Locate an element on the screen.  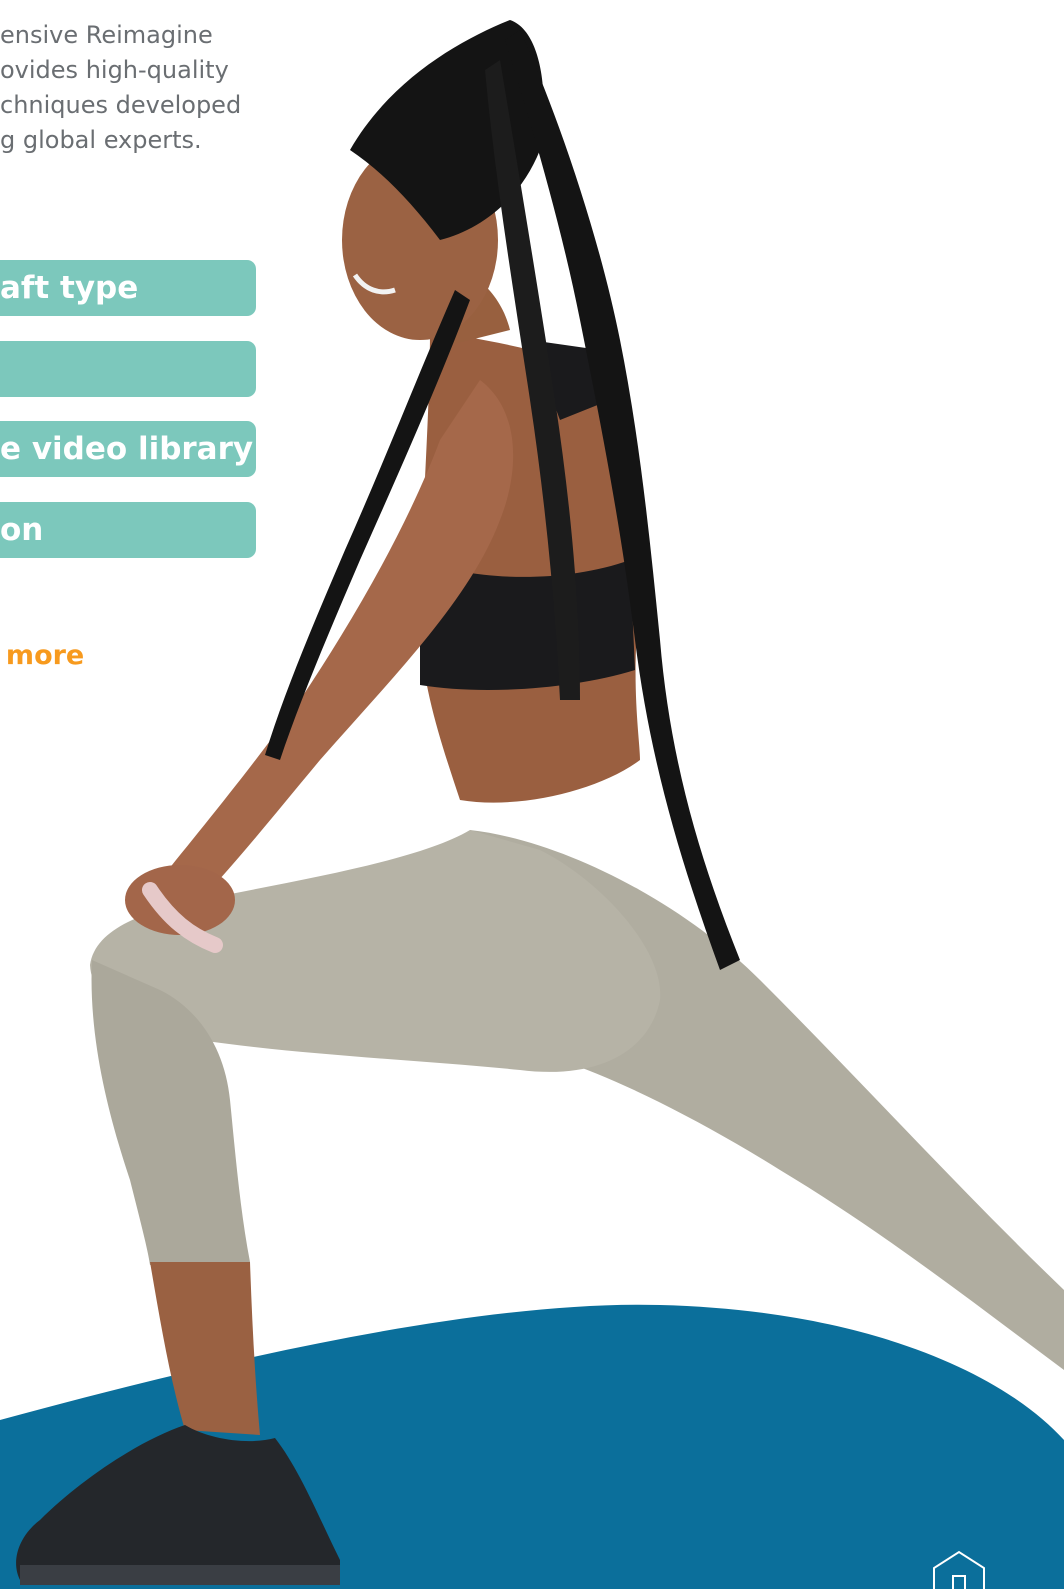
home-button is located at coordinates (959, 1569).